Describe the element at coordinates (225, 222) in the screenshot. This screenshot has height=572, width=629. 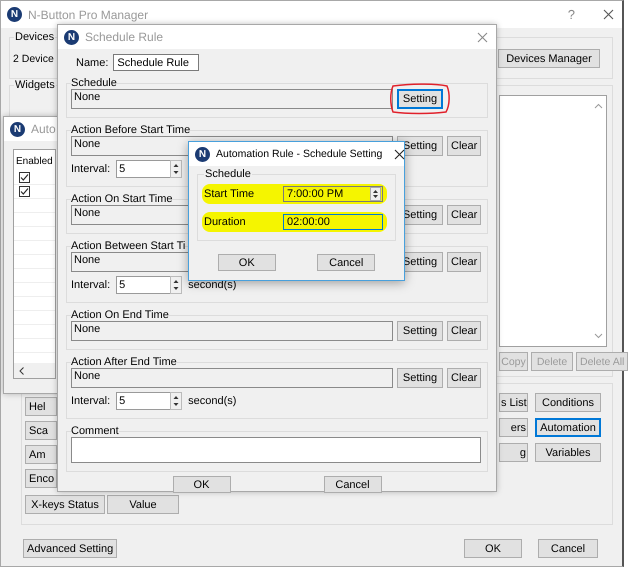
I see `field-label: Duration` at that location.